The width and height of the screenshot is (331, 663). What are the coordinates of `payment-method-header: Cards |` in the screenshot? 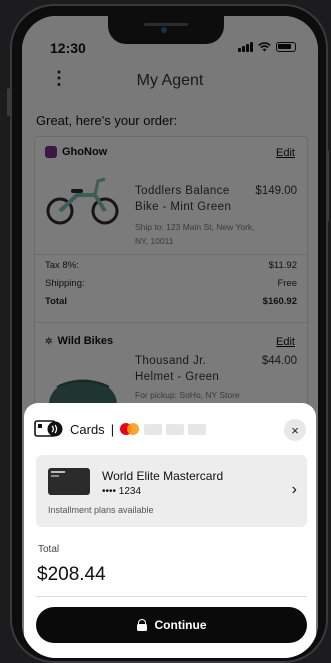 It's located at (120, 429).